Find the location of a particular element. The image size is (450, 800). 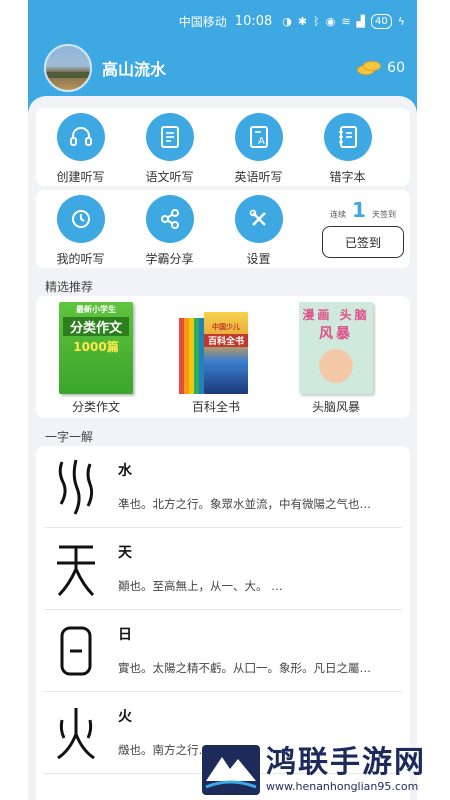

profile-header: 高山流水 60 is located at coordinates (224, 68).